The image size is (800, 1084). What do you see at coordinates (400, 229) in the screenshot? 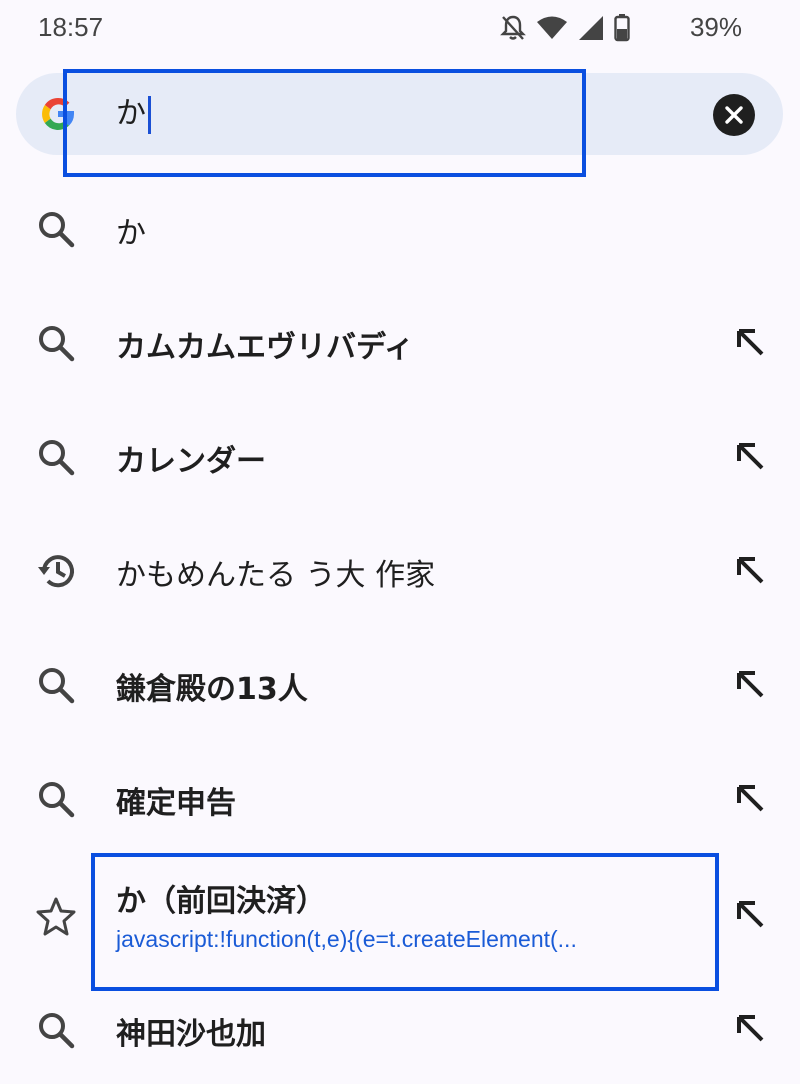
I see `suggestion-item: か` at bounding box center [400, 229].